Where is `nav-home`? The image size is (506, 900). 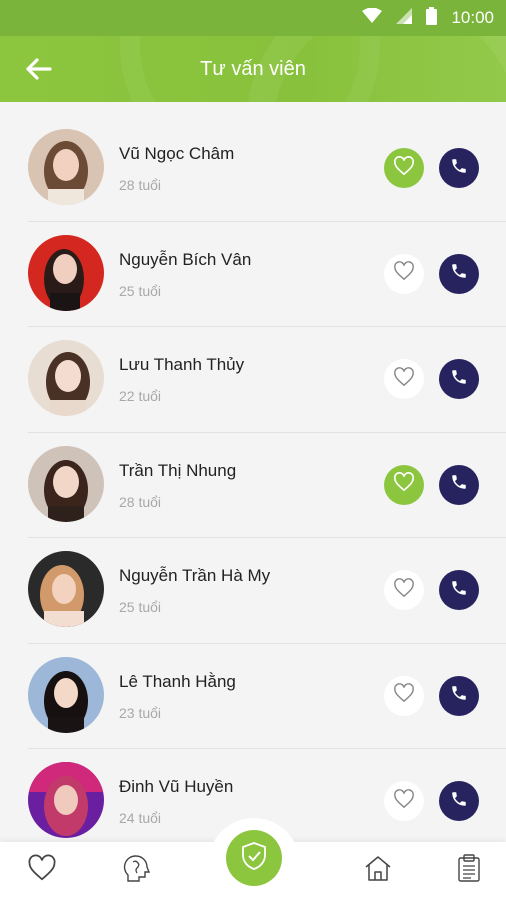 nav-home is located at coordinates (378, 870).